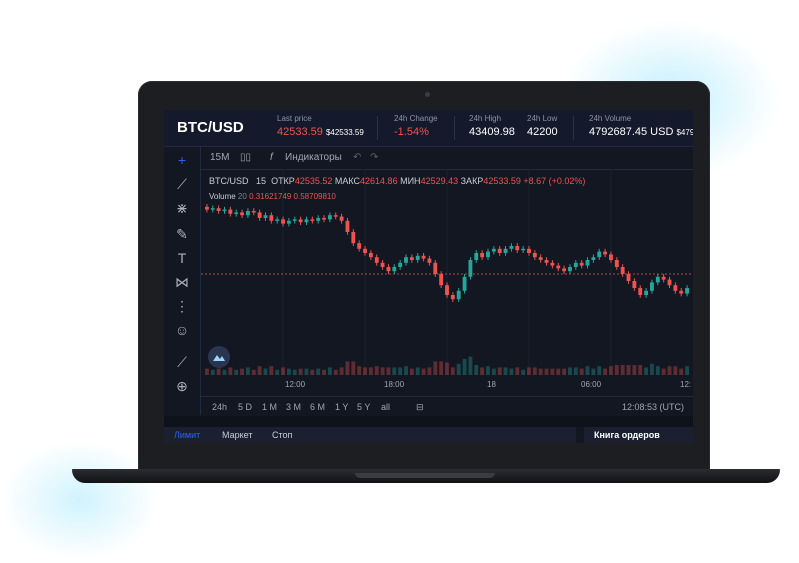 Image resolution: width=799 pixels, height=563 pixels. I want to click on stat-sub: $4792, so click(684, 132).